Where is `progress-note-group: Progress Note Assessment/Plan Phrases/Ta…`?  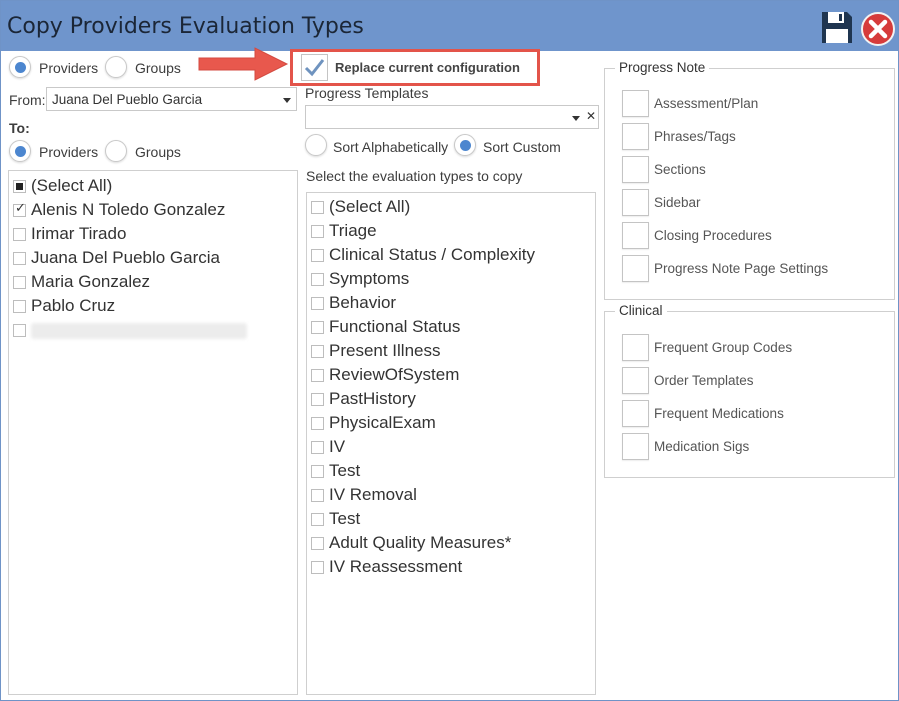 progress-note-group: Progress Note Assessment/Plan Phrases/Ta… is located at coordinates (749, 180).